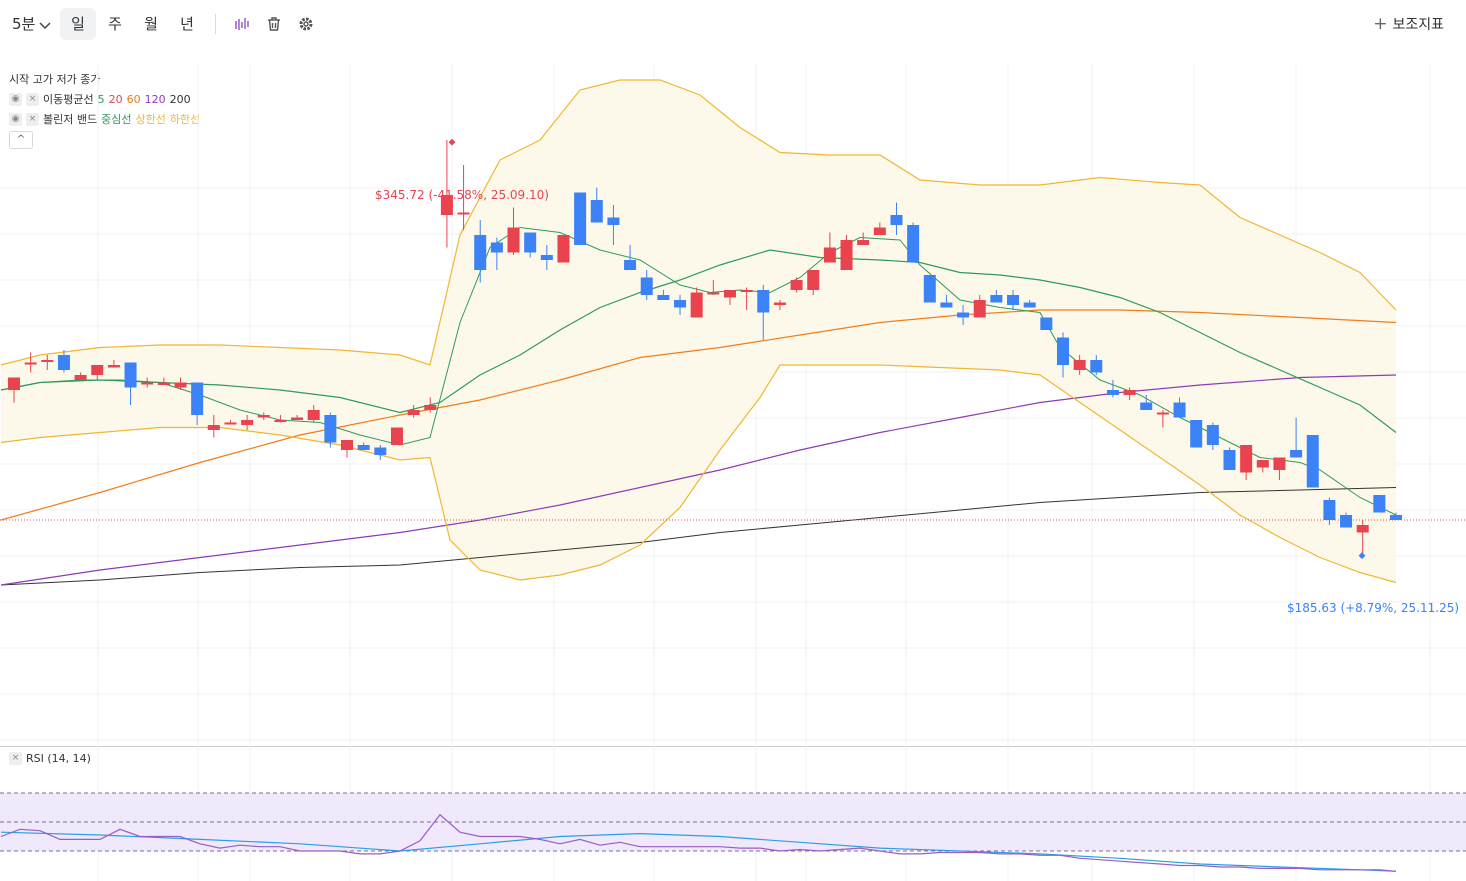 The height and width of the screenshot is (881, 1466). Describe the element at coordinates (187, 24) in the screenshot. I see `tab-year: 년` at that location.